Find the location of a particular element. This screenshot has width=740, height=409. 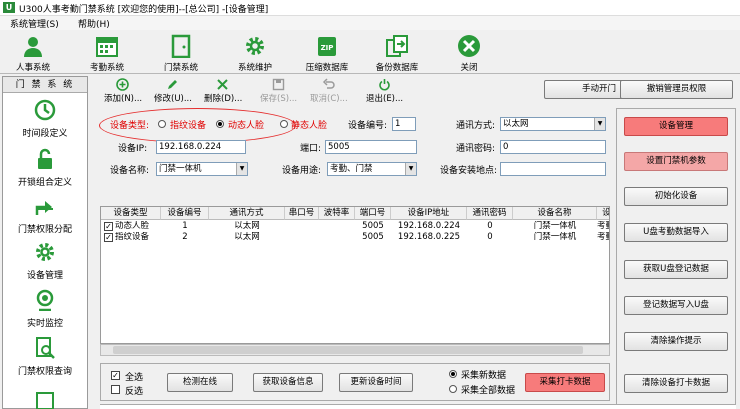

column-header: 设 is located at coordinates (603, 213).